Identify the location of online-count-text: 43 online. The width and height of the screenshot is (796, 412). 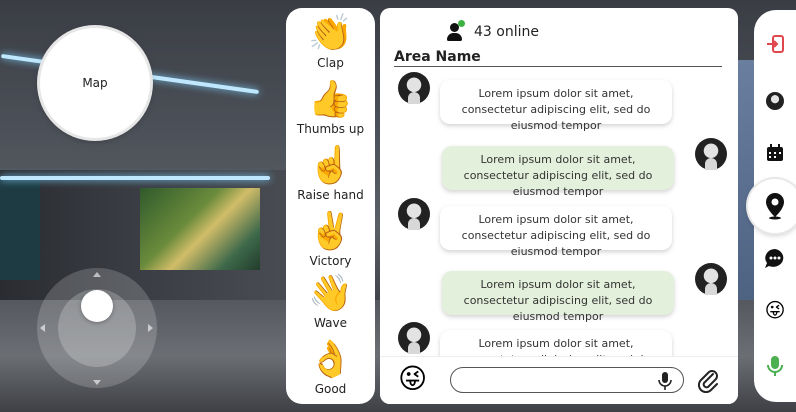
(506, 32).